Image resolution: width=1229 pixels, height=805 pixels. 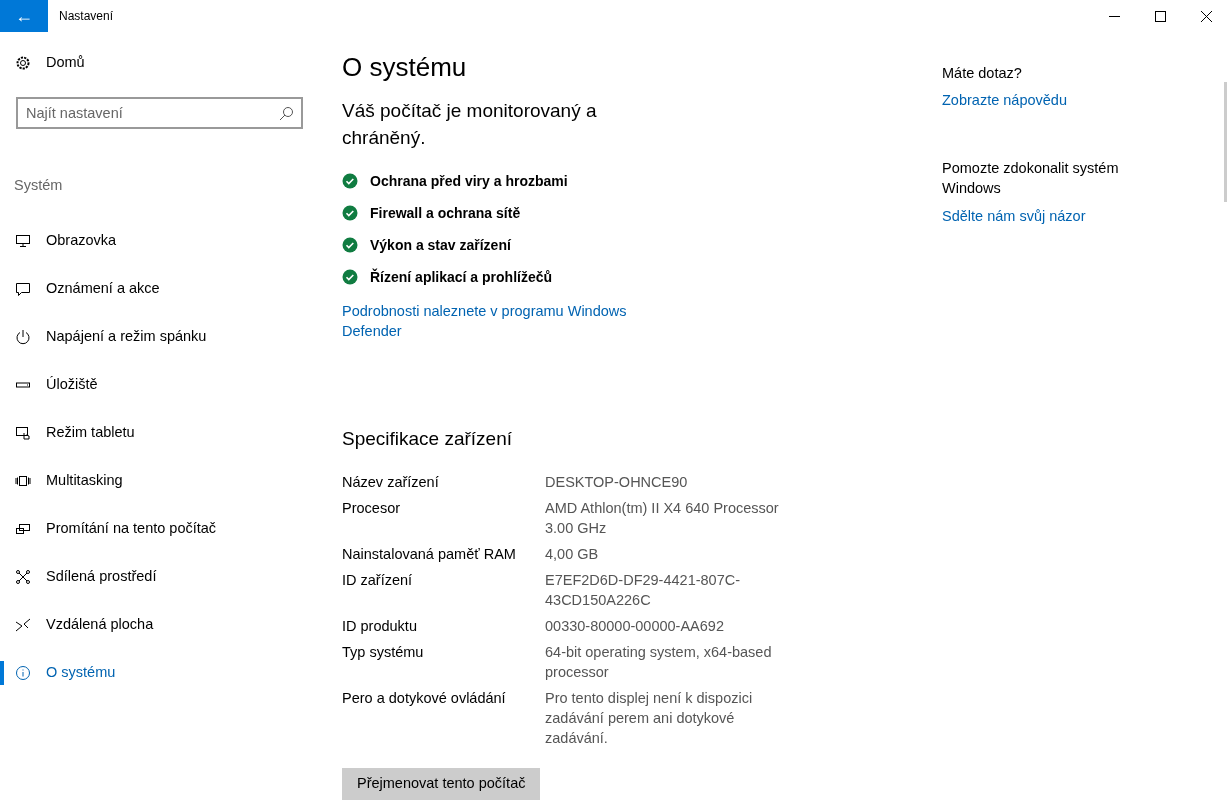 I want to click on monitor-icon, so click(x=23, y=241).